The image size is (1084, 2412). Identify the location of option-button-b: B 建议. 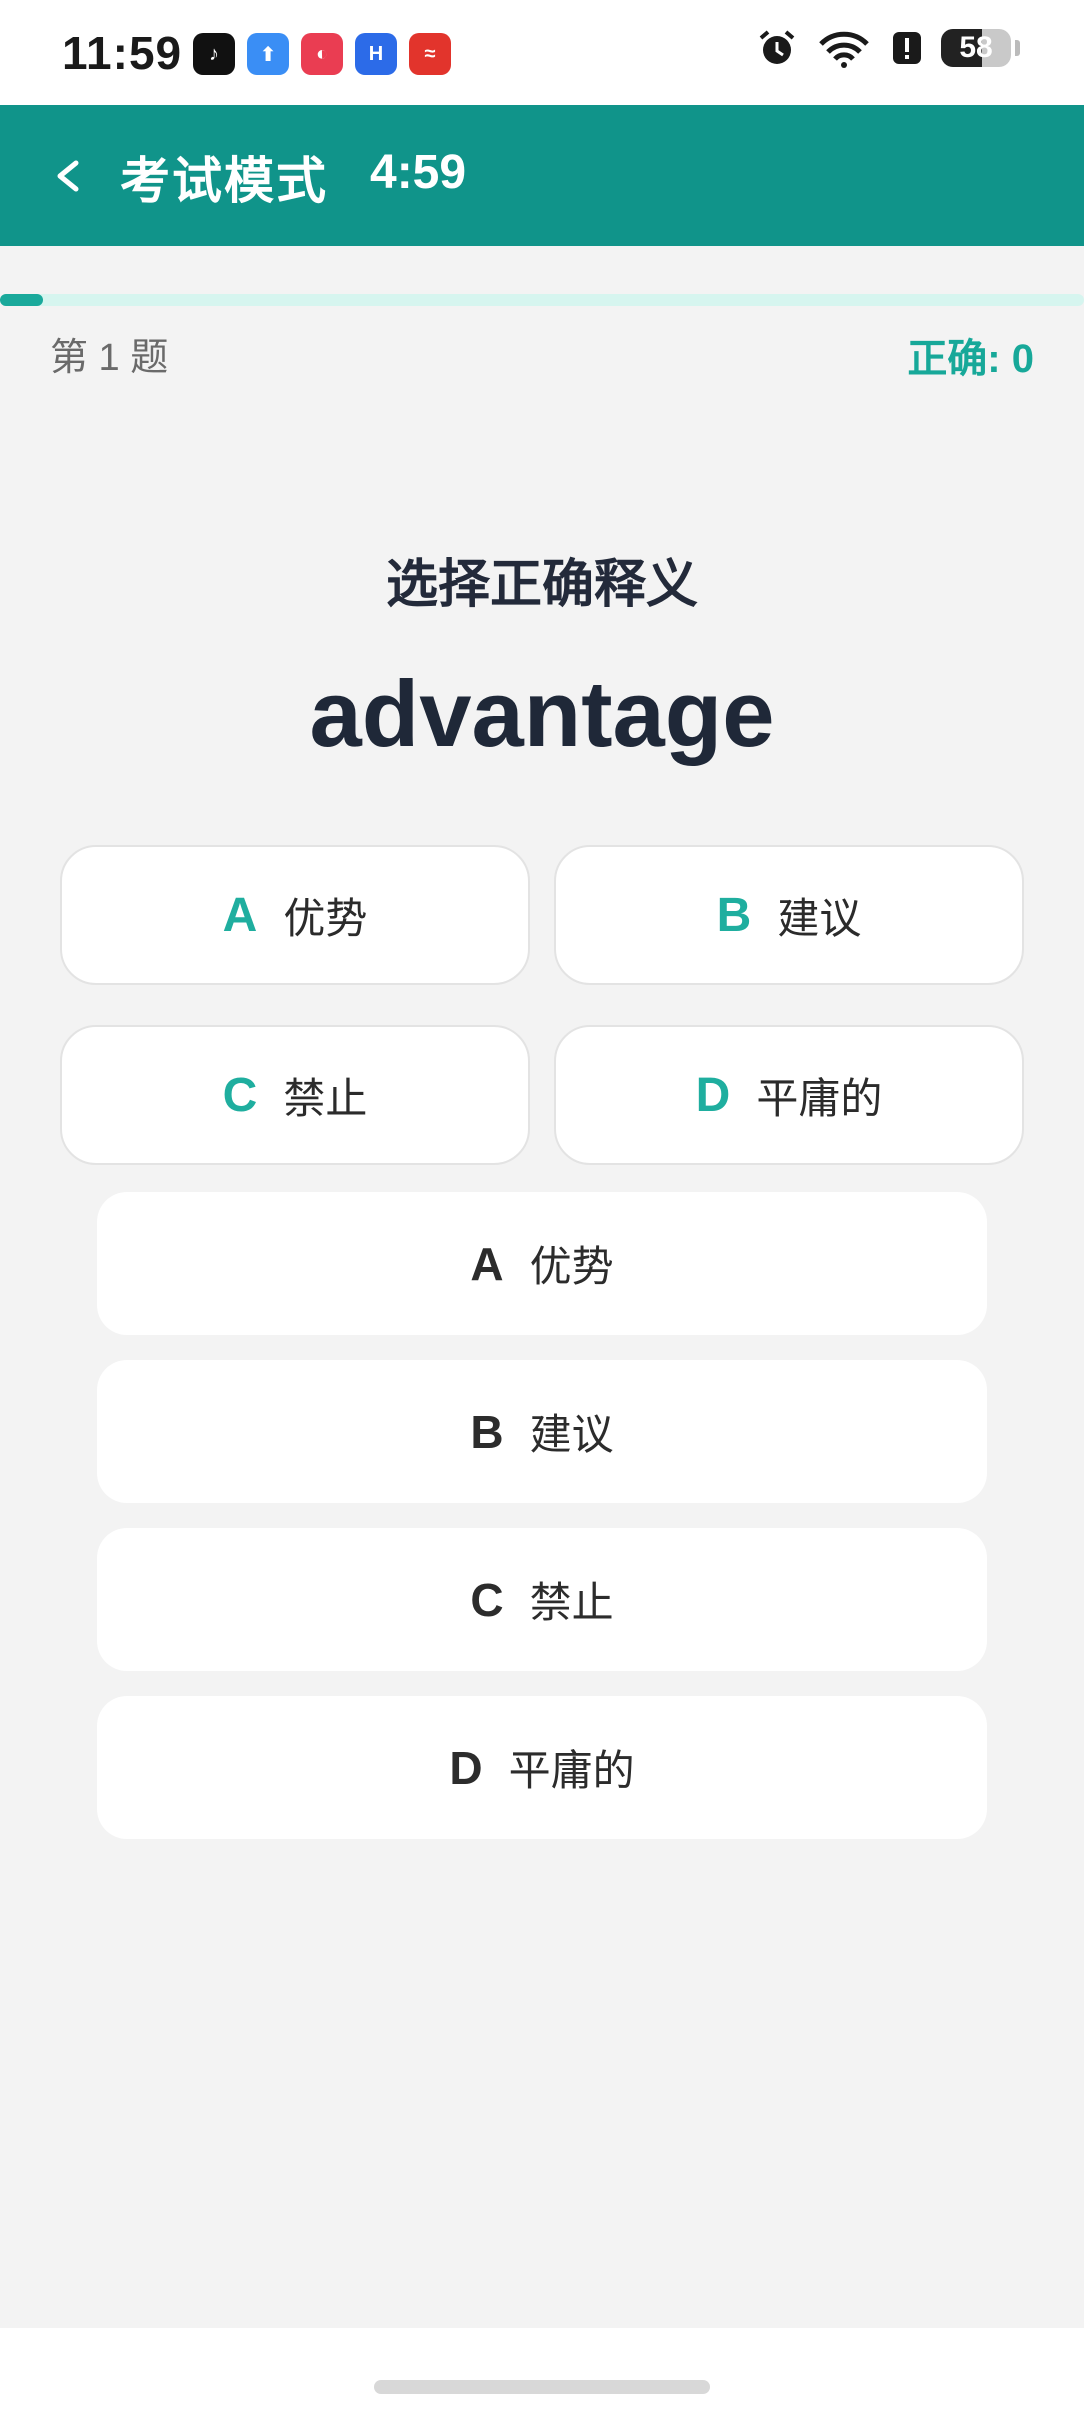
(542, 1431).